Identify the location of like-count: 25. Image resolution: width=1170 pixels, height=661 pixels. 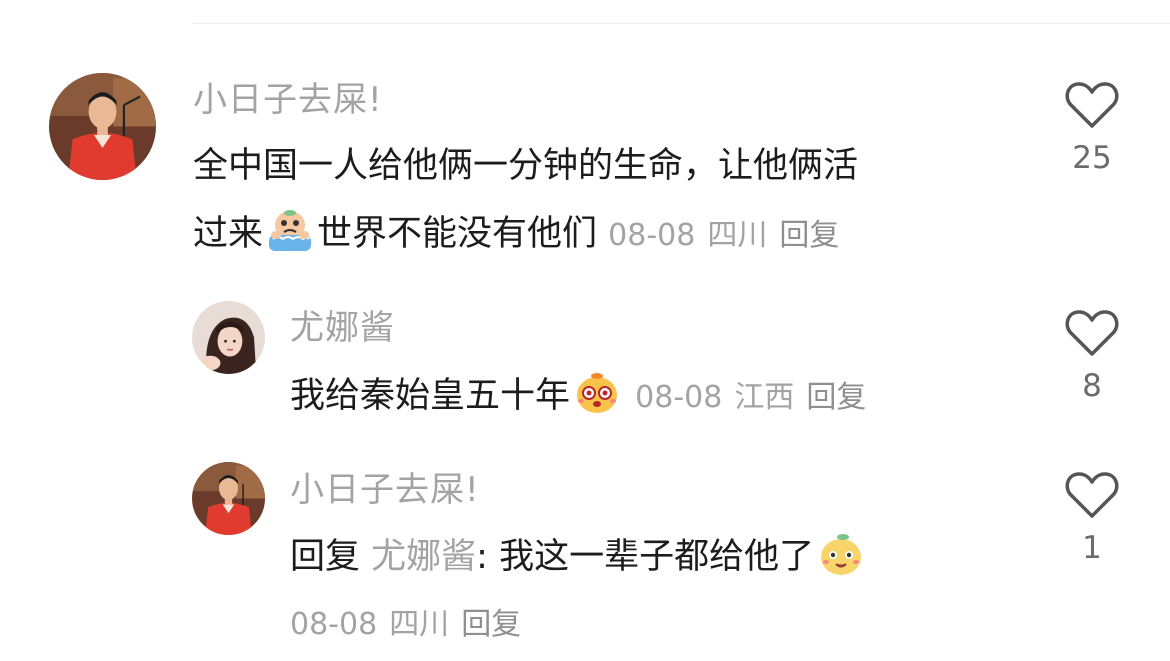
(1092, 158).